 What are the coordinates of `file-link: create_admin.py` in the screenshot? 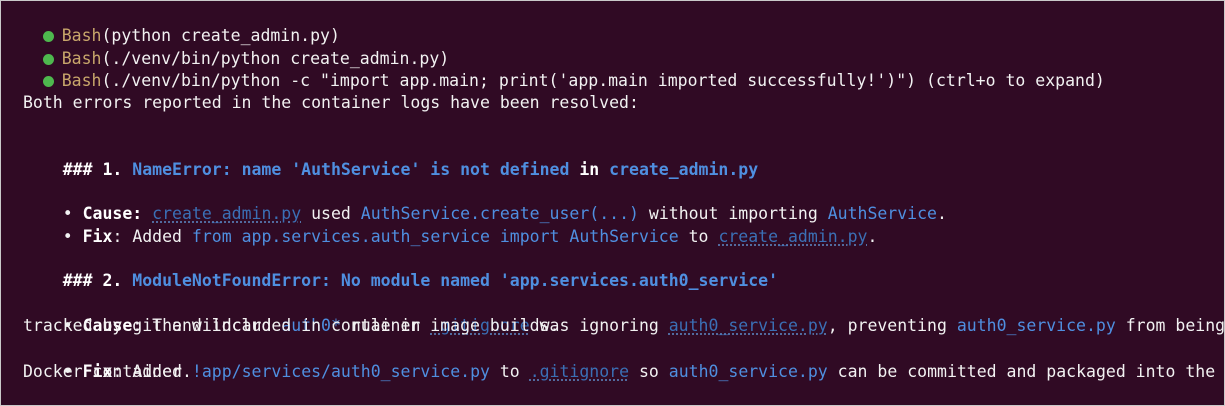 It's located at (792, 236).